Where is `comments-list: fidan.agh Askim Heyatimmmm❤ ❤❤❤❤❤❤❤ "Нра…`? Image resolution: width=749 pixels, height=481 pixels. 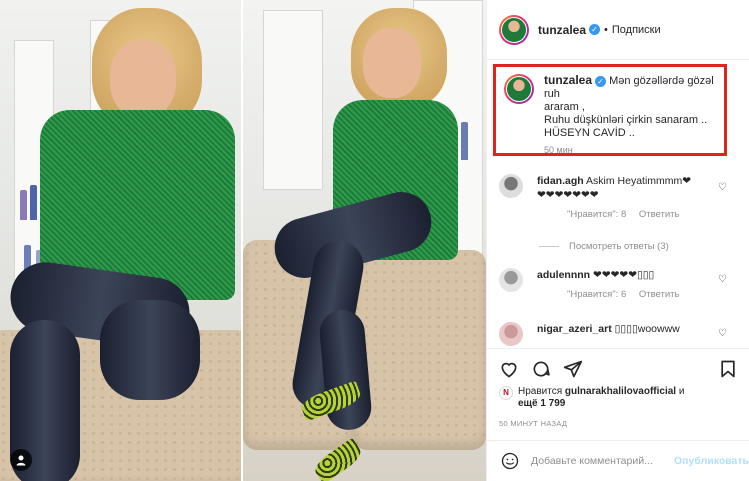
comments-list: fidan.agh Askim Heyatimmmm❤ ❤❤❤❤❤❤❤ "Нра… is located at coordinates (618, 256).